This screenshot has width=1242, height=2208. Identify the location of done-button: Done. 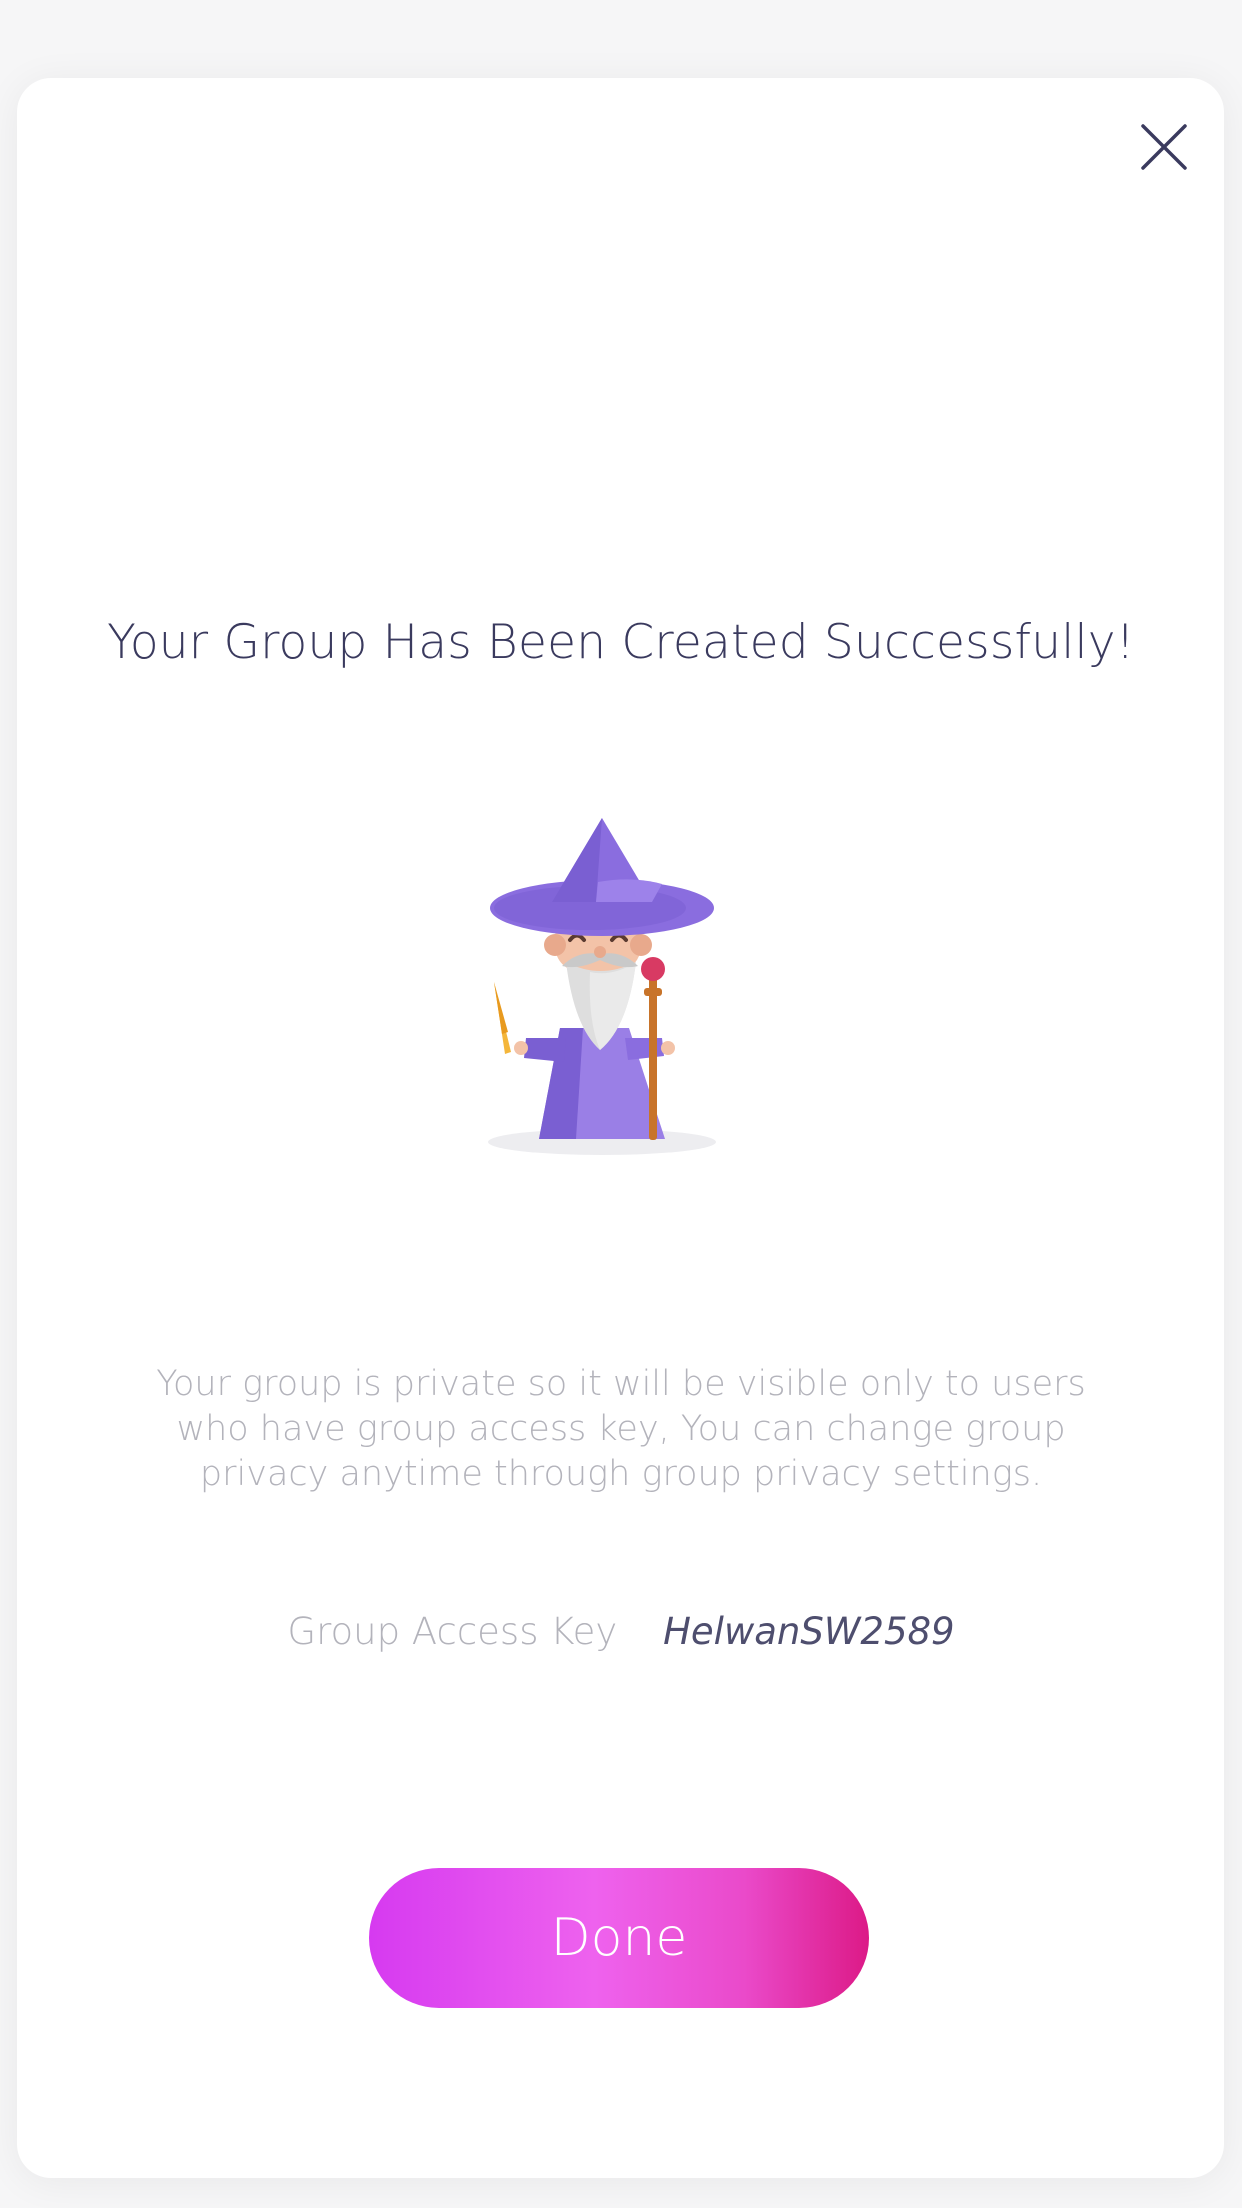
(619, 1938).